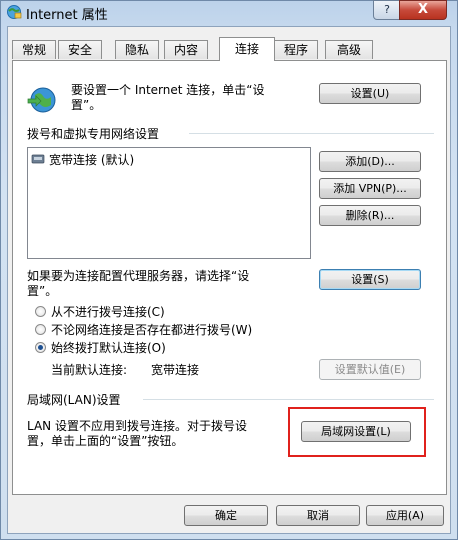 The height and width of the screenshot is (540, 458). Describe the element at coordinates (137, 49) in the screenshot. I see `tab-privacy: 隐私` at that location.